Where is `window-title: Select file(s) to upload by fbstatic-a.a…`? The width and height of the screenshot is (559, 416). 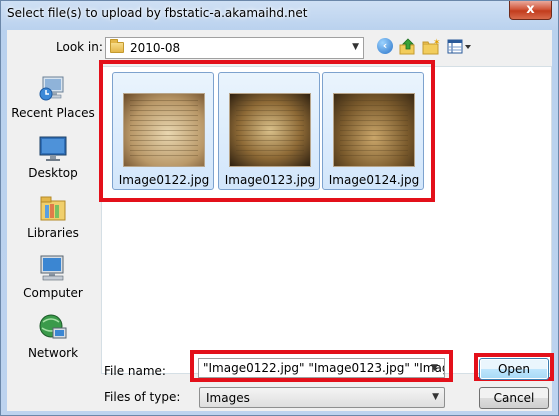
window-title: Select file(s) to upload by fbstatic-a.a… is located at coordinates (157, 13).